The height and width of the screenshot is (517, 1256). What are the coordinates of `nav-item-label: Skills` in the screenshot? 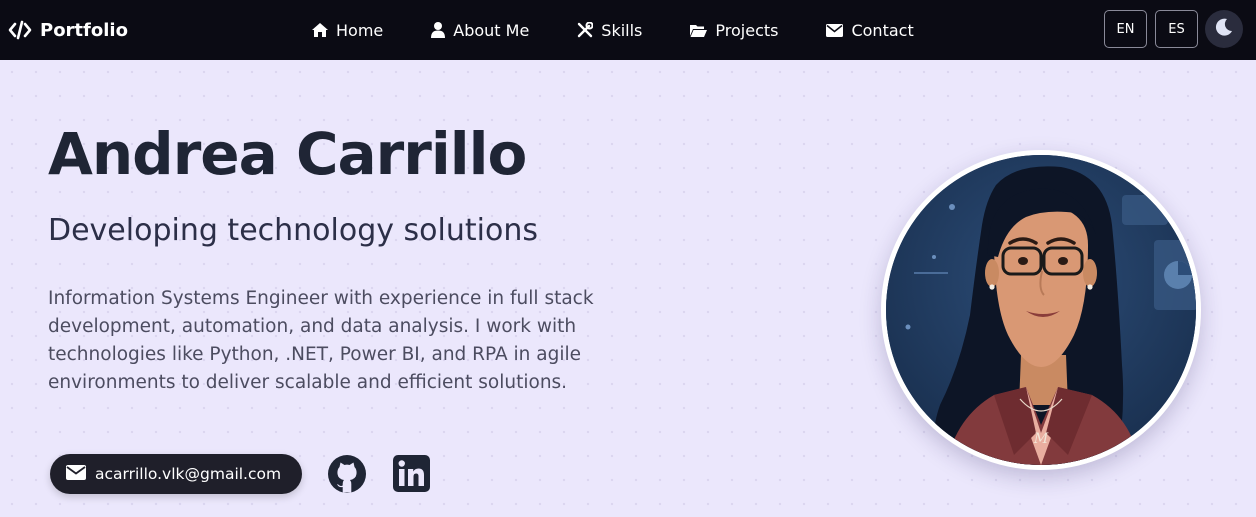 It's located at (622, 30).